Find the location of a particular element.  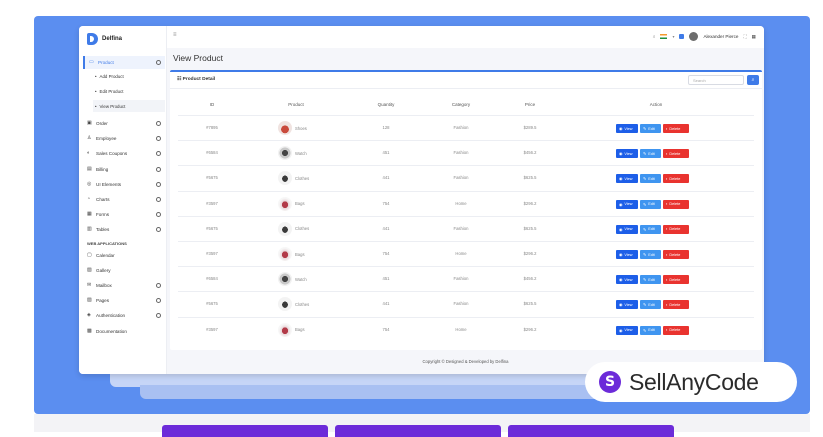

logo-icon is located at coordinates (92, 39).